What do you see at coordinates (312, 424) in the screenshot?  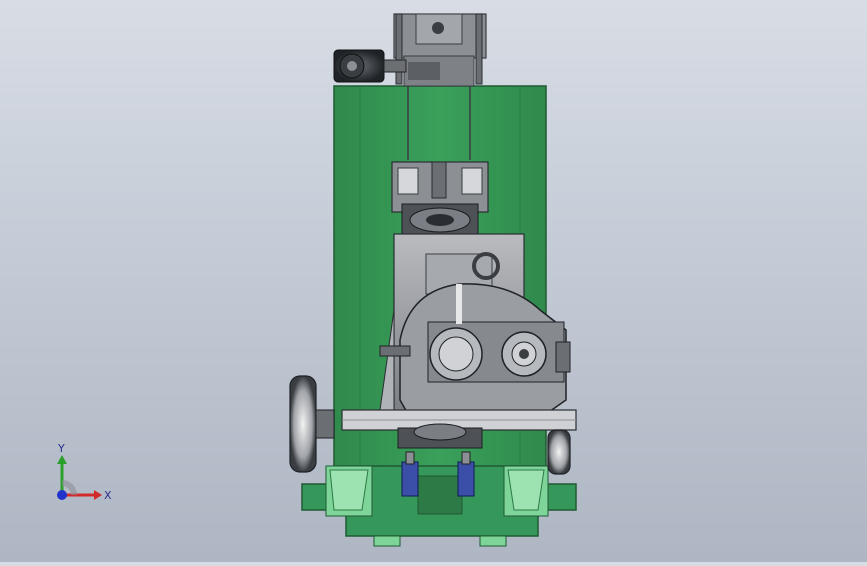 I see `left-wheel` at bounding box center [312, 424].